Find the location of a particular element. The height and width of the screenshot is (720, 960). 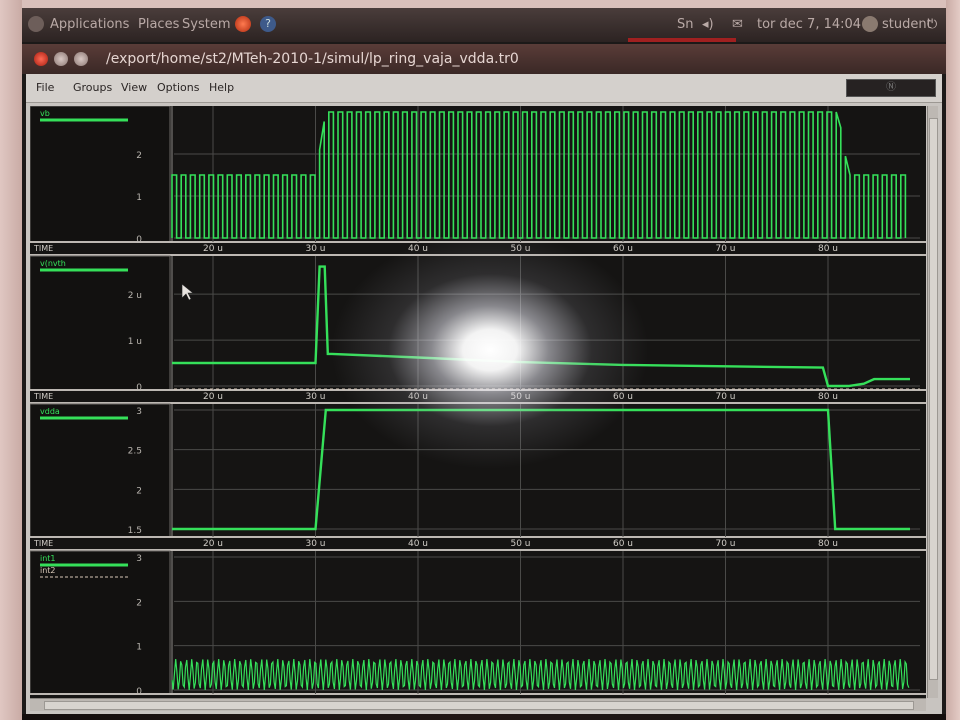

legend-label: int2 is located at coordinates (48, 570).